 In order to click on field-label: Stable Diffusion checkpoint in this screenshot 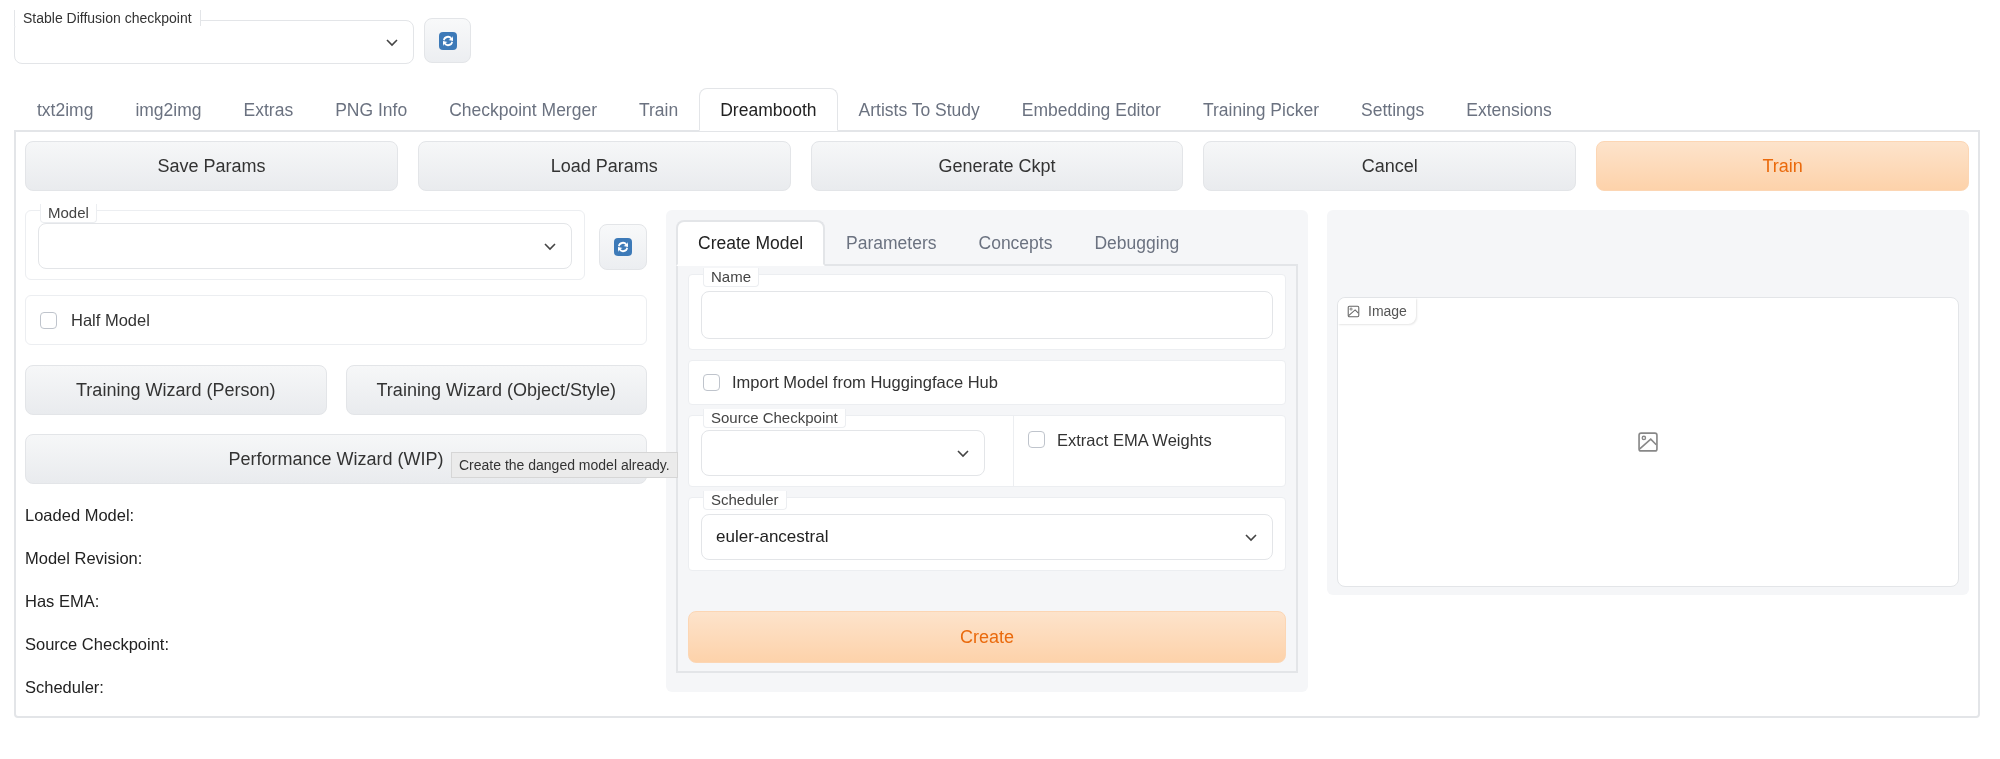, I will do `click(107, 18)`.